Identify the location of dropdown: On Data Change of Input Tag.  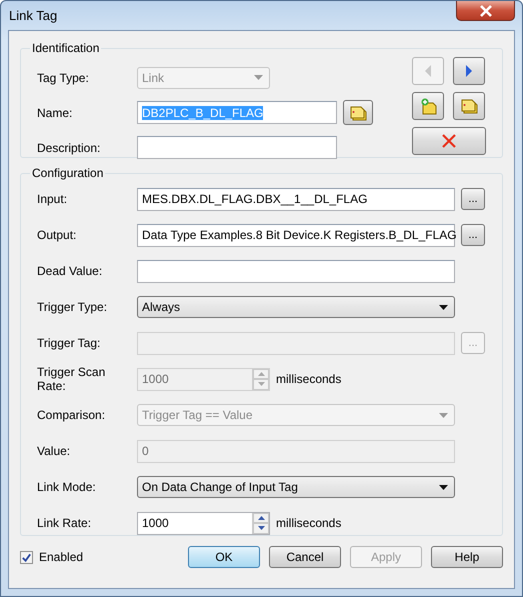
(296, 487).